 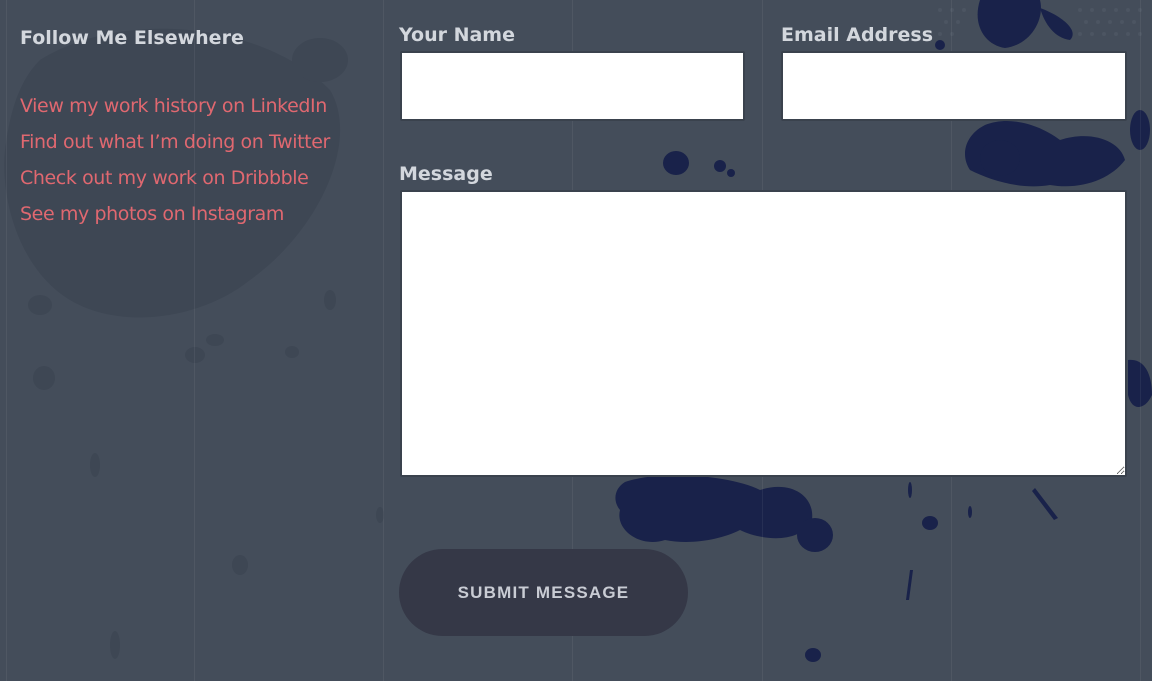 I want to click on sidebar-heading: Follow Me Elsewhere, so click(x=132, y=38).